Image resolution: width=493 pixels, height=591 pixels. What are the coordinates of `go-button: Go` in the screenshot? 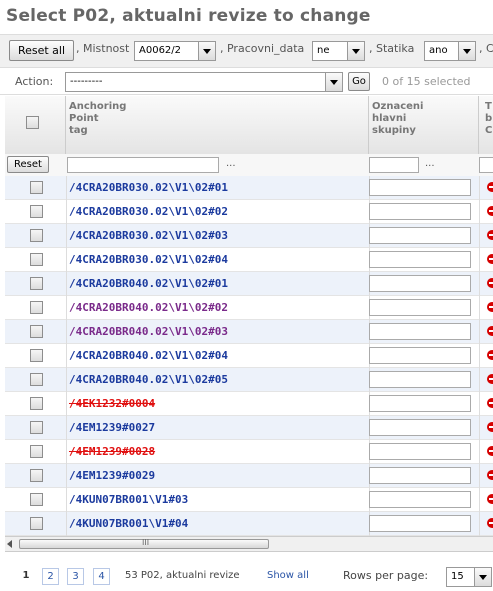 It's located at (359, 81).